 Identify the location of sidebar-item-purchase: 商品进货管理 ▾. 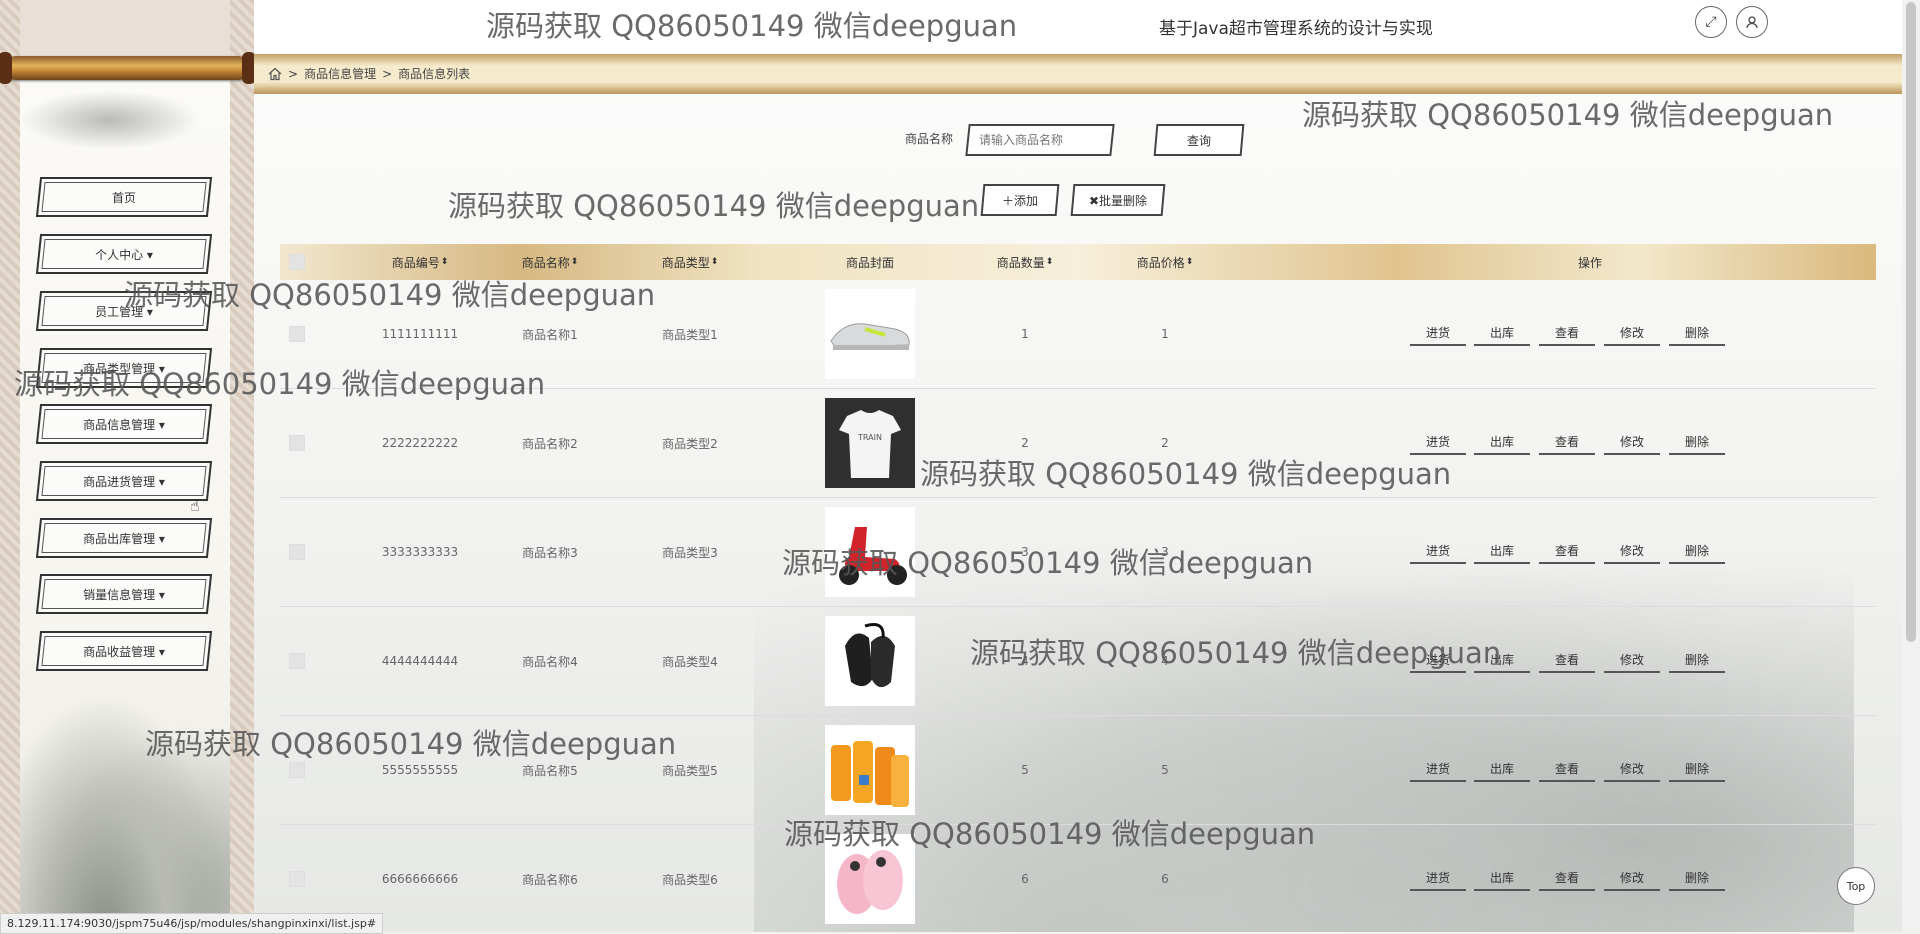
(124, 481).